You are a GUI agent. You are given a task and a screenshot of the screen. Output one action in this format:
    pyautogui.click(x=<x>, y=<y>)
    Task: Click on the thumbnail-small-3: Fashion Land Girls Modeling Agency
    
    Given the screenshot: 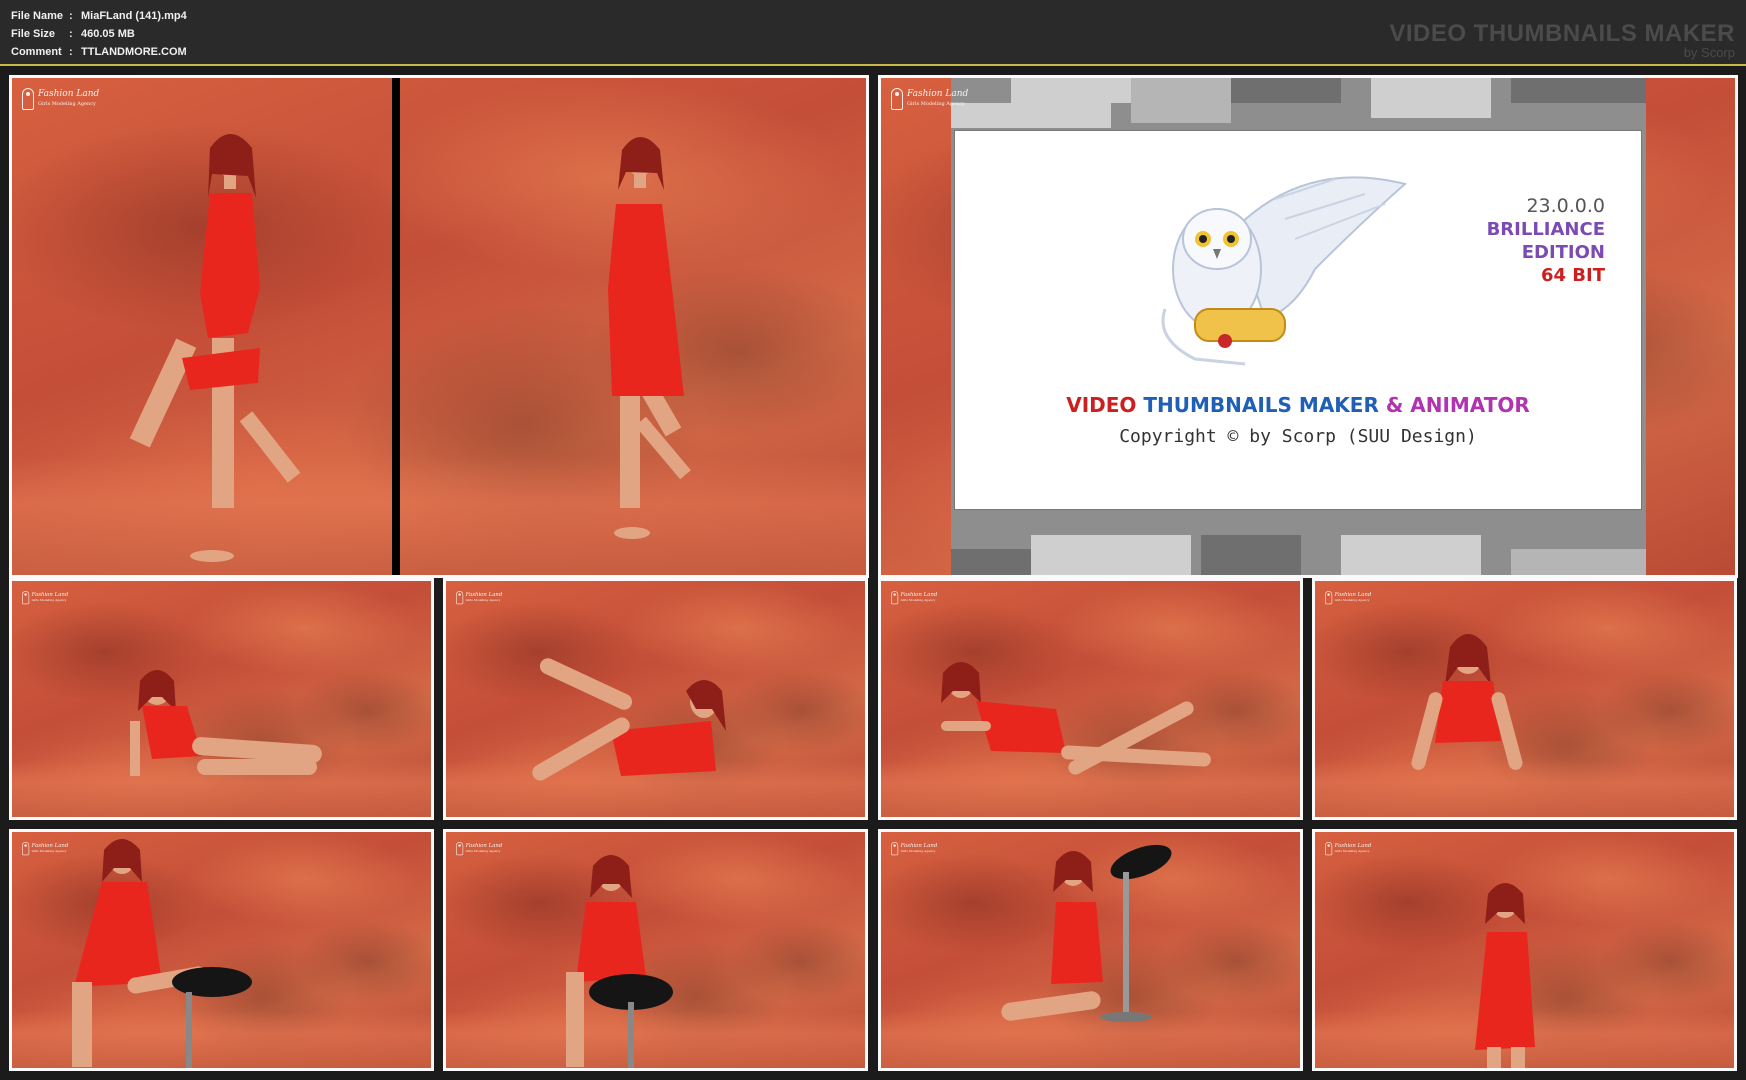 What is the action you would take?
    pyautogui.click(x=1090, y=699)
    